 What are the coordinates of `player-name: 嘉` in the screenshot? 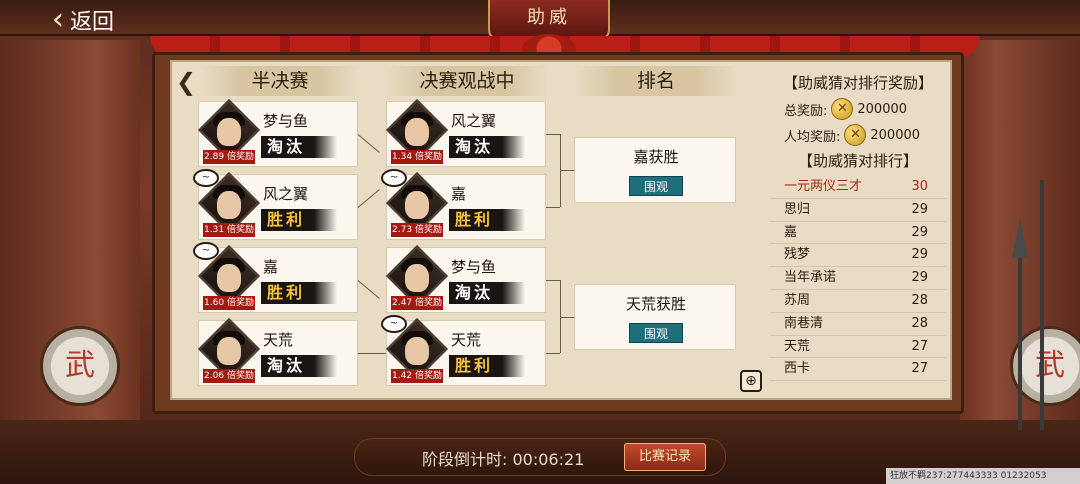 It's located at (271, 267).